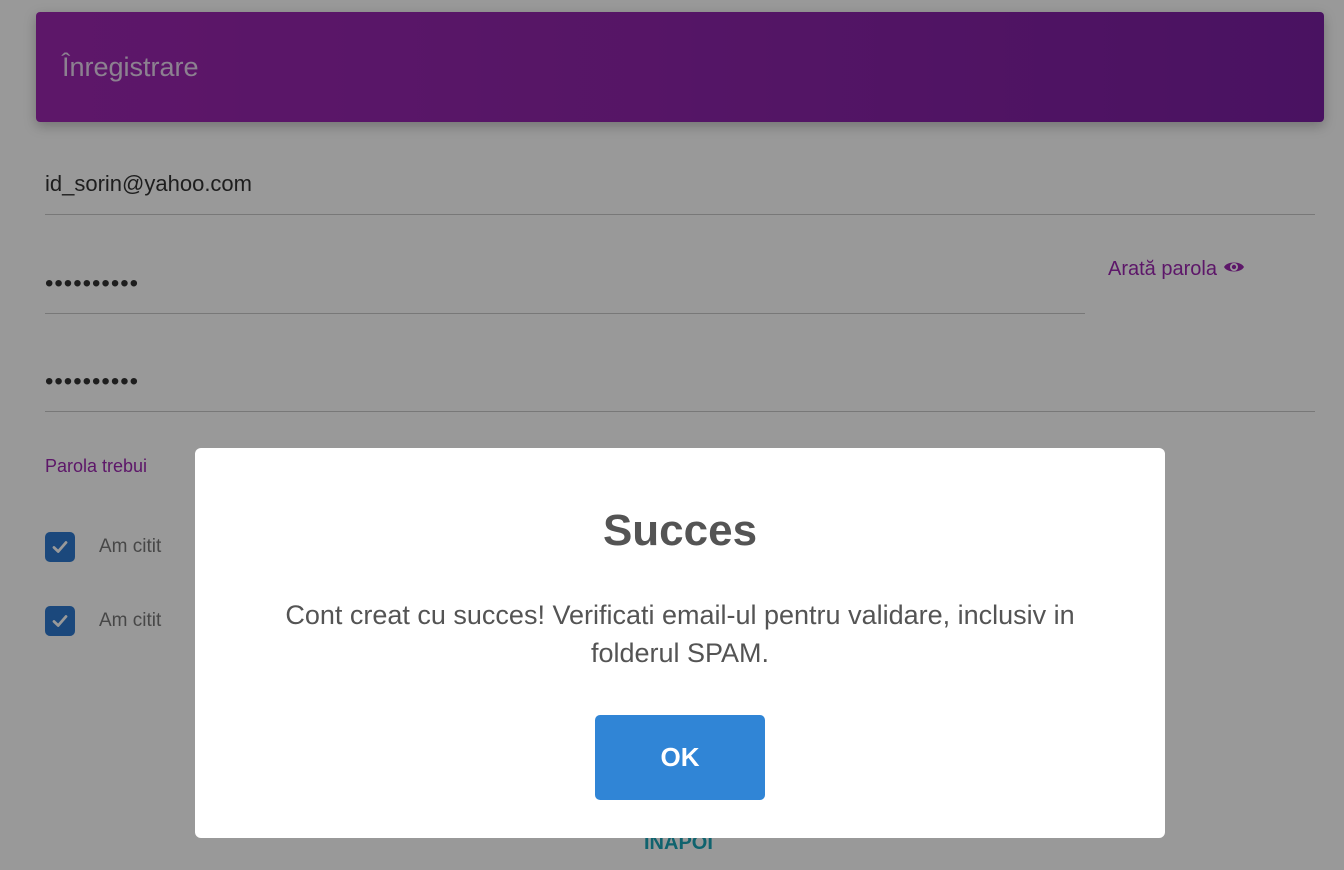  Describe the element at coordinates (680, 530) in the screenshot. I see `dialog-title: Succes` at that location.